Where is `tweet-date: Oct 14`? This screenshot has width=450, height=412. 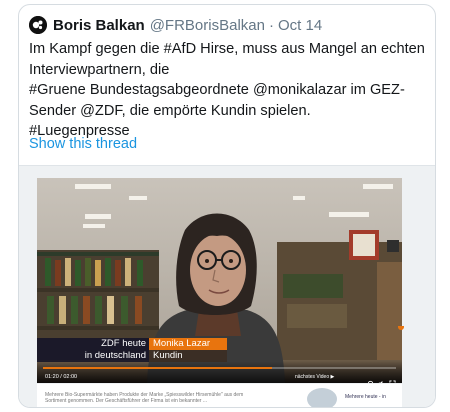
tweet-date: Oct 14 is located at coordinates (300, 25).